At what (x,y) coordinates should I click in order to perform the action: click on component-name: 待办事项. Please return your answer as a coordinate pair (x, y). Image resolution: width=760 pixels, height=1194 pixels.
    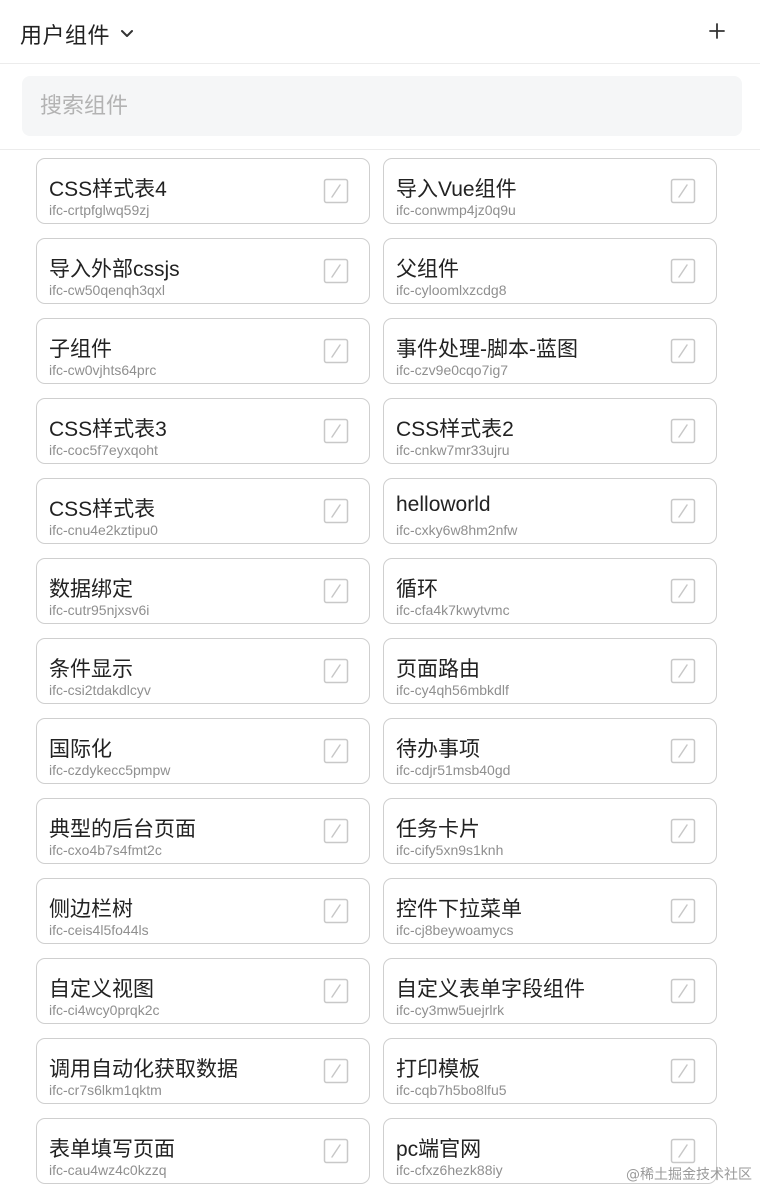
    Looking at the image, I should click on (438, 749).